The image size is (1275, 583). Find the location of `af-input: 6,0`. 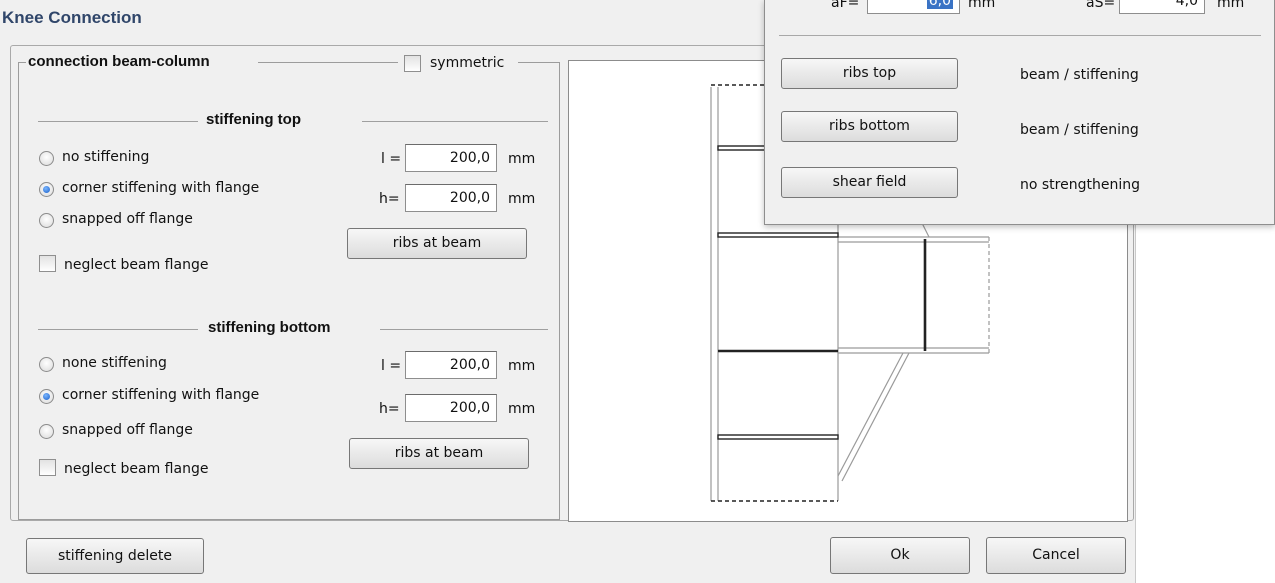

af-input: 6,0 is located at coordinates (913, 7).